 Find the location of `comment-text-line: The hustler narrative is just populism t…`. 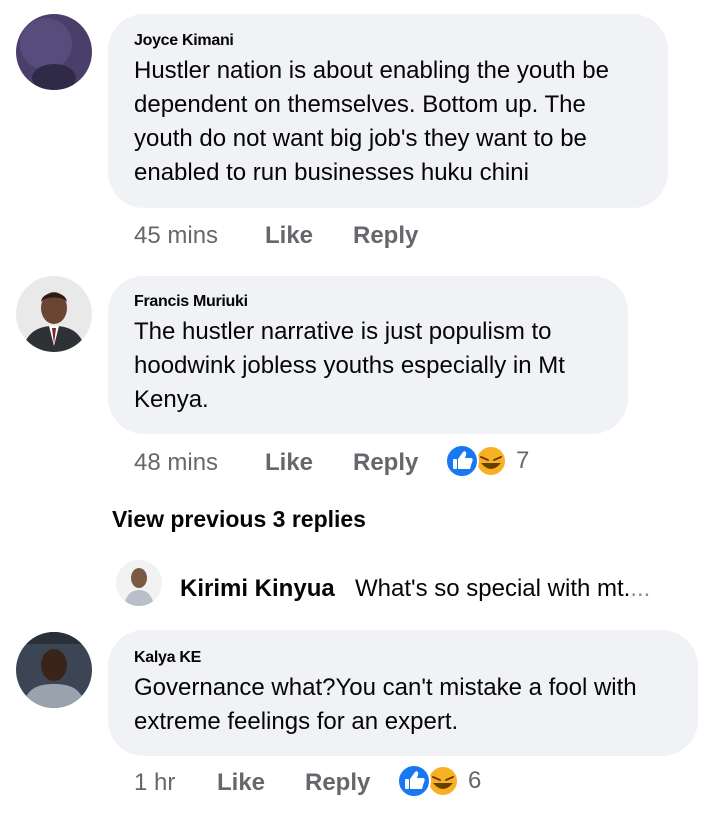

comment-text-line: The hustler narrative is just populism t… is located at coordinates (343, 331).